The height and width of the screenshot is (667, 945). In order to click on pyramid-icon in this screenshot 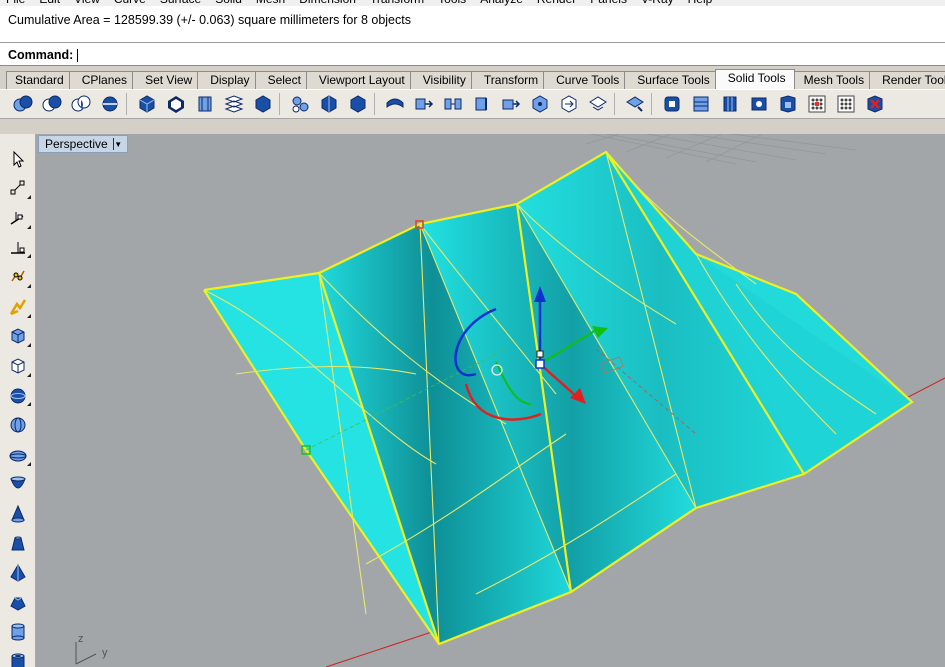, I will do `click(18, 573)`.